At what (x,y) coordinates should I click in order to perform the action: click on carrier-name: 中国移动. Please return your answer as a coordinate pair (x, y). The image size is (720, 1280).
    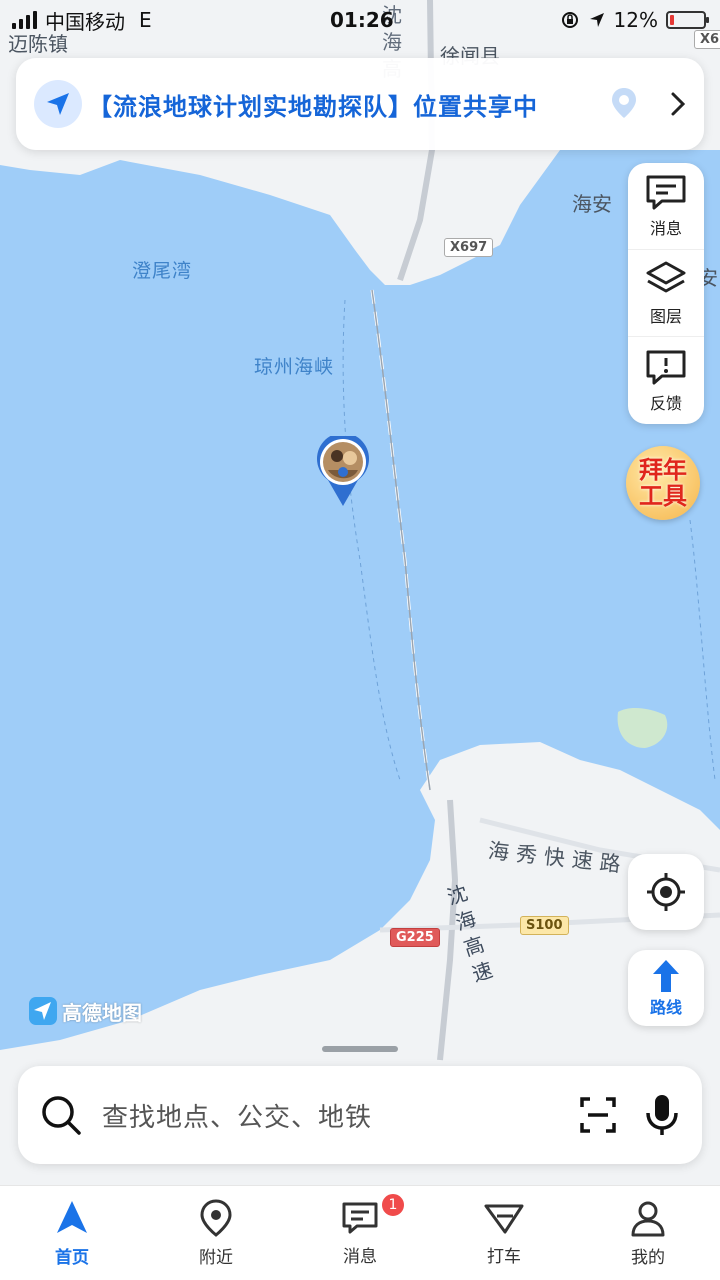
    Looking at the image, I should click on (85, 21).